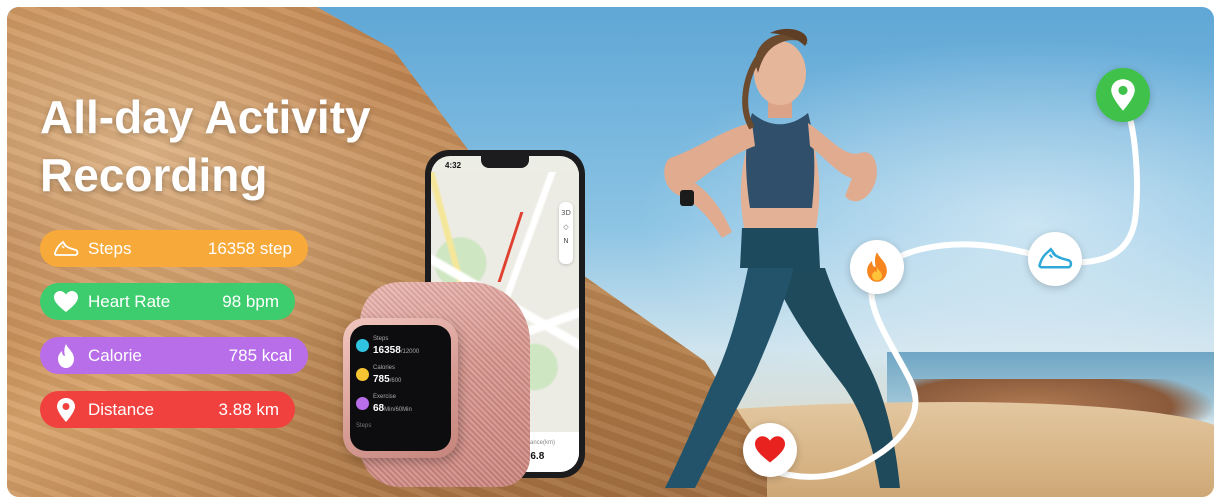  What do you see at coordinates (364, 426) in the screenshot?
I see `watch-footer: Steps` at bounding box center [364, 426].